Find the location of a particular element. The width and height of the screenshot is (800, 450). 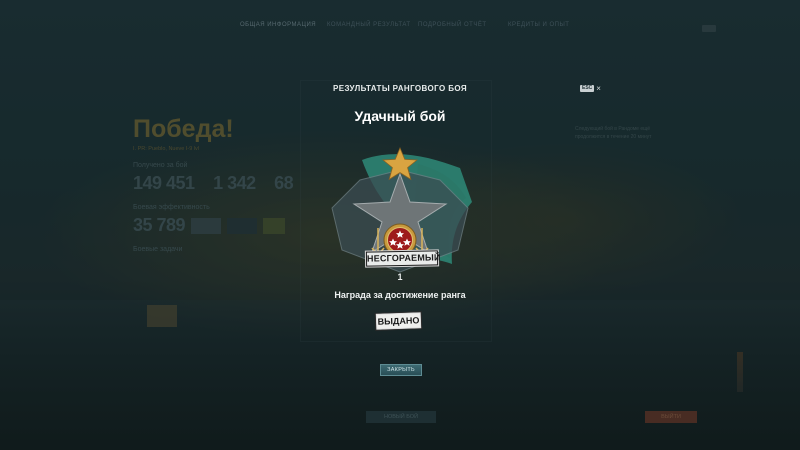

modal-close-control: ESC × is located at coordinates (590, 88).